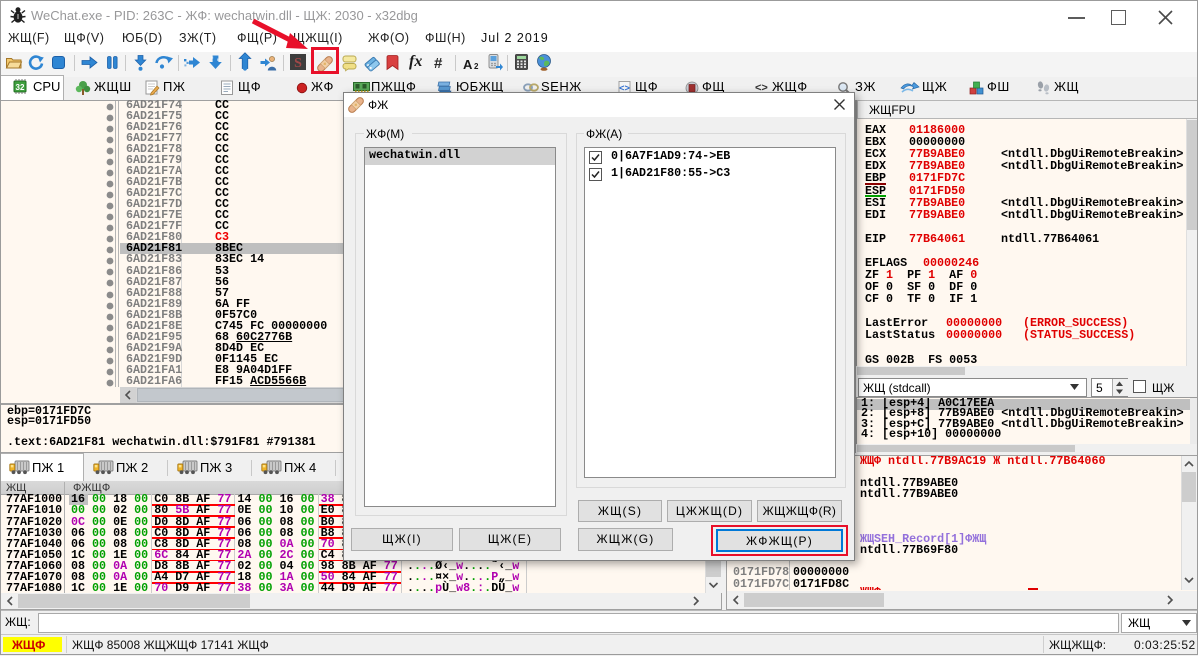 This screenshot has height=656, width=1198. Describe the element at coordinates (298, 63) in the screenshot. I see `svg-text: S` at that location.